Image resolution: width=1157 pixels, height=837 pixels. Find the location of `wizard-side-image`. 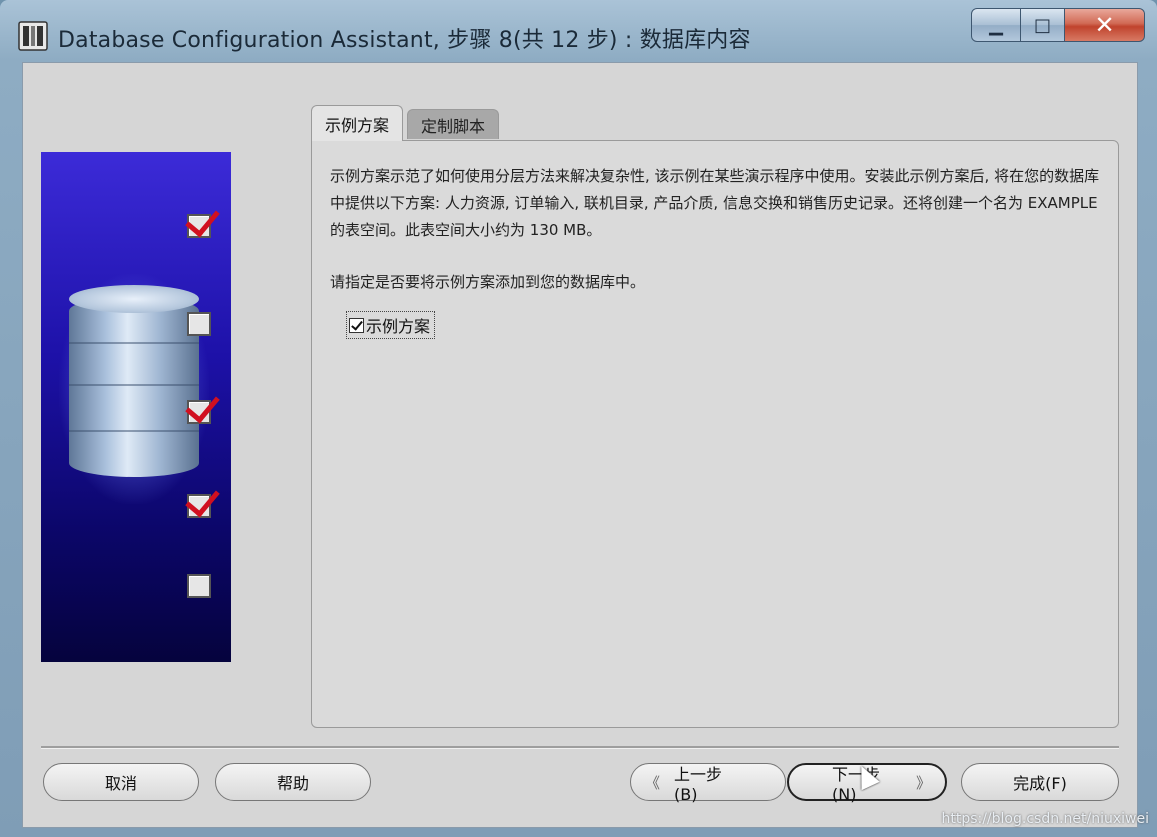

wizard-side-image is located at coordinates (136, 407).